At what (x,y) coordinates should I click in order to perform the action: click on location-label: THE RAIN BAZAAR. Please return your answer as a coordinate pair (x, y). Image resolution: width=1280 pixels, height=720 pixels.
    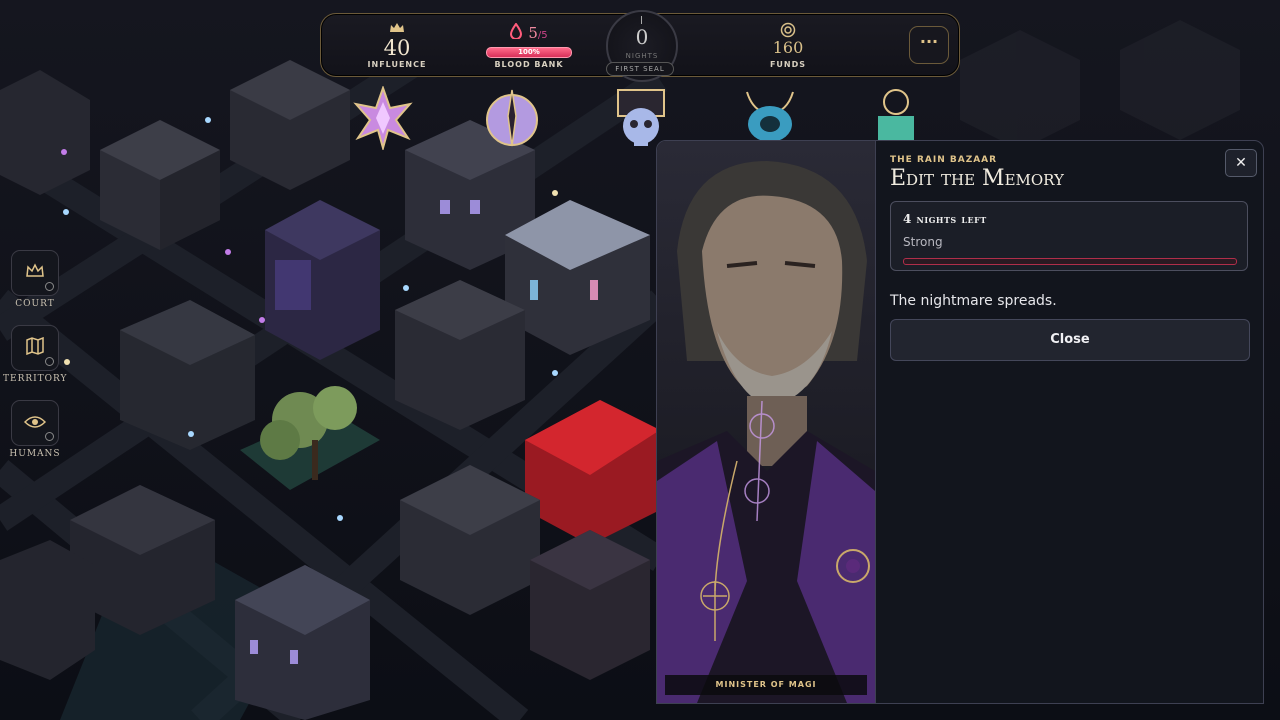
    Looking at the image, I should click on (944, 160).